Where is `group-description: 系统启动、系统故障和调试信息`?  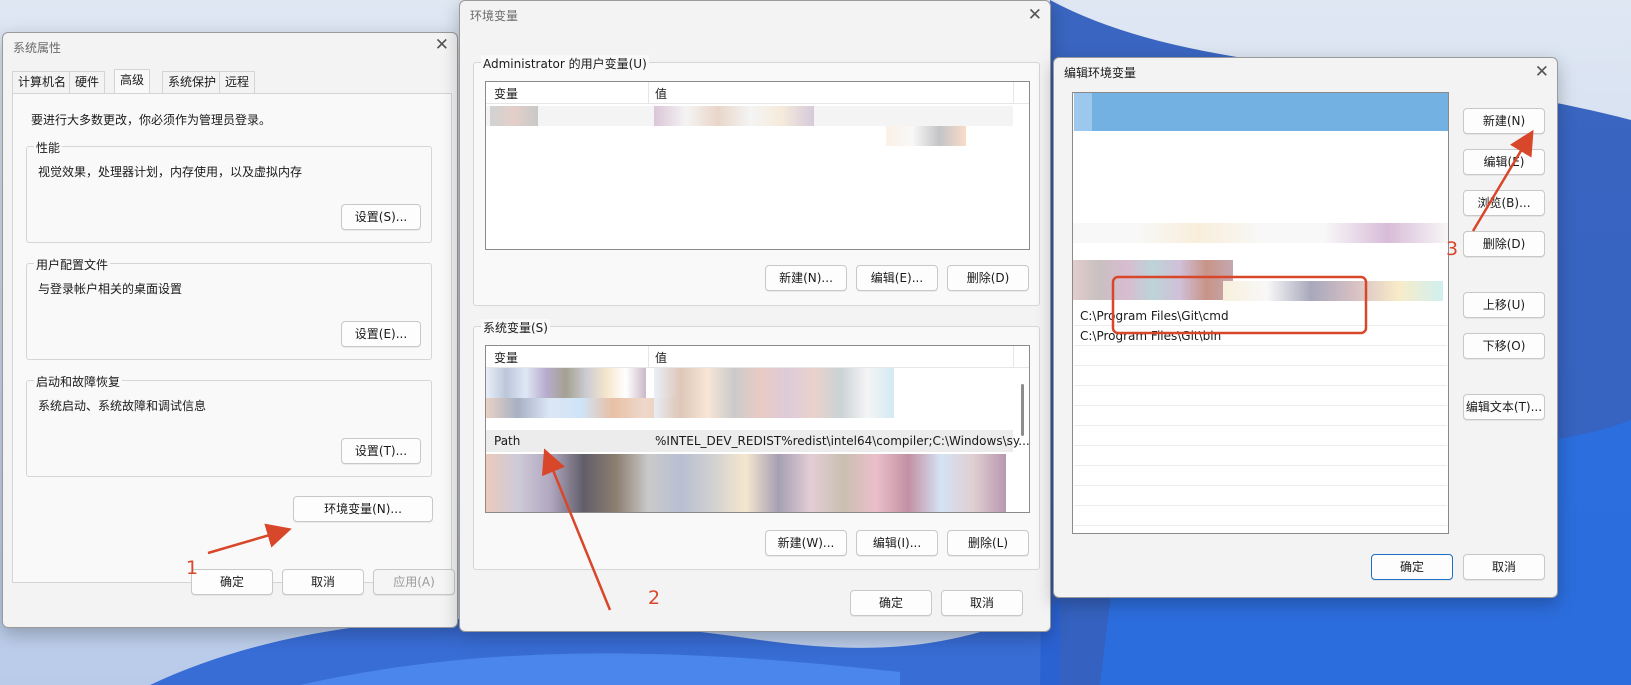
group-description: 系统启动、系统故障和调试信息 is located at coordinates (122, 406).